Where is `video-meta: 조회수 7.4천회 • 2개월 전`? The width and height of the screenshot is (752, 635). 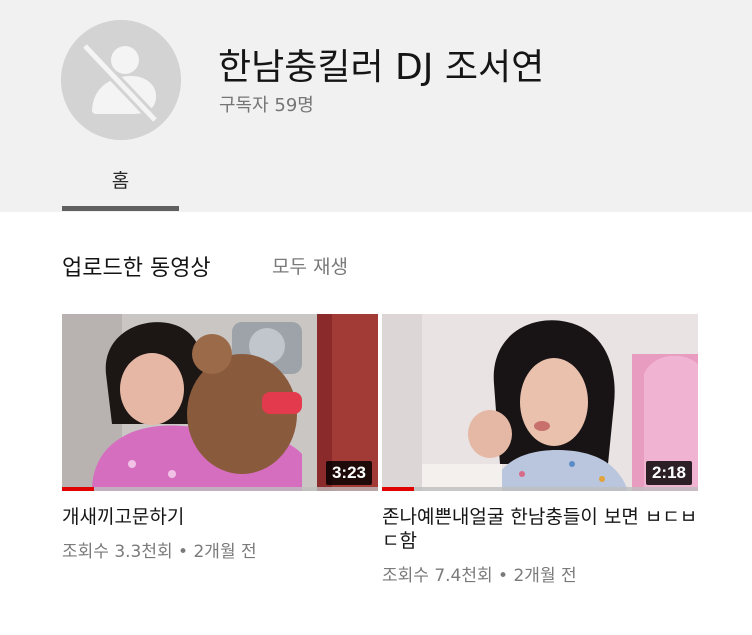
video-meta: 조회수 7.4천회 • 2개월 전 is located at coordinates (540, 573).